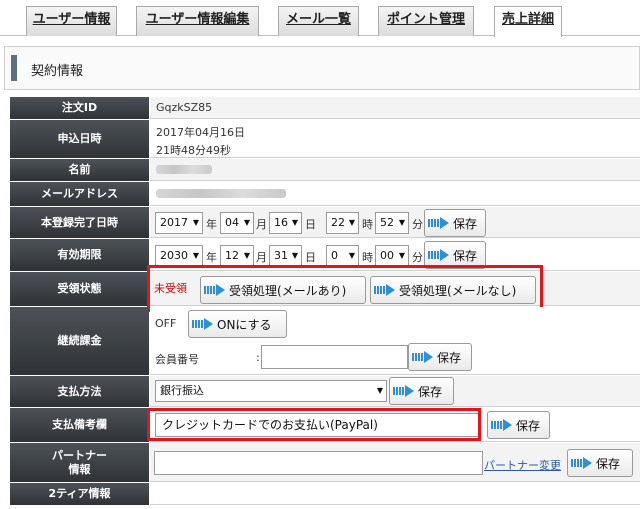  What do you see at coordinates (395, 139) in the screenshot?
I see `applied-cell: 2017年04月16日 21時48分49秒` at bounding box center [395, 139].